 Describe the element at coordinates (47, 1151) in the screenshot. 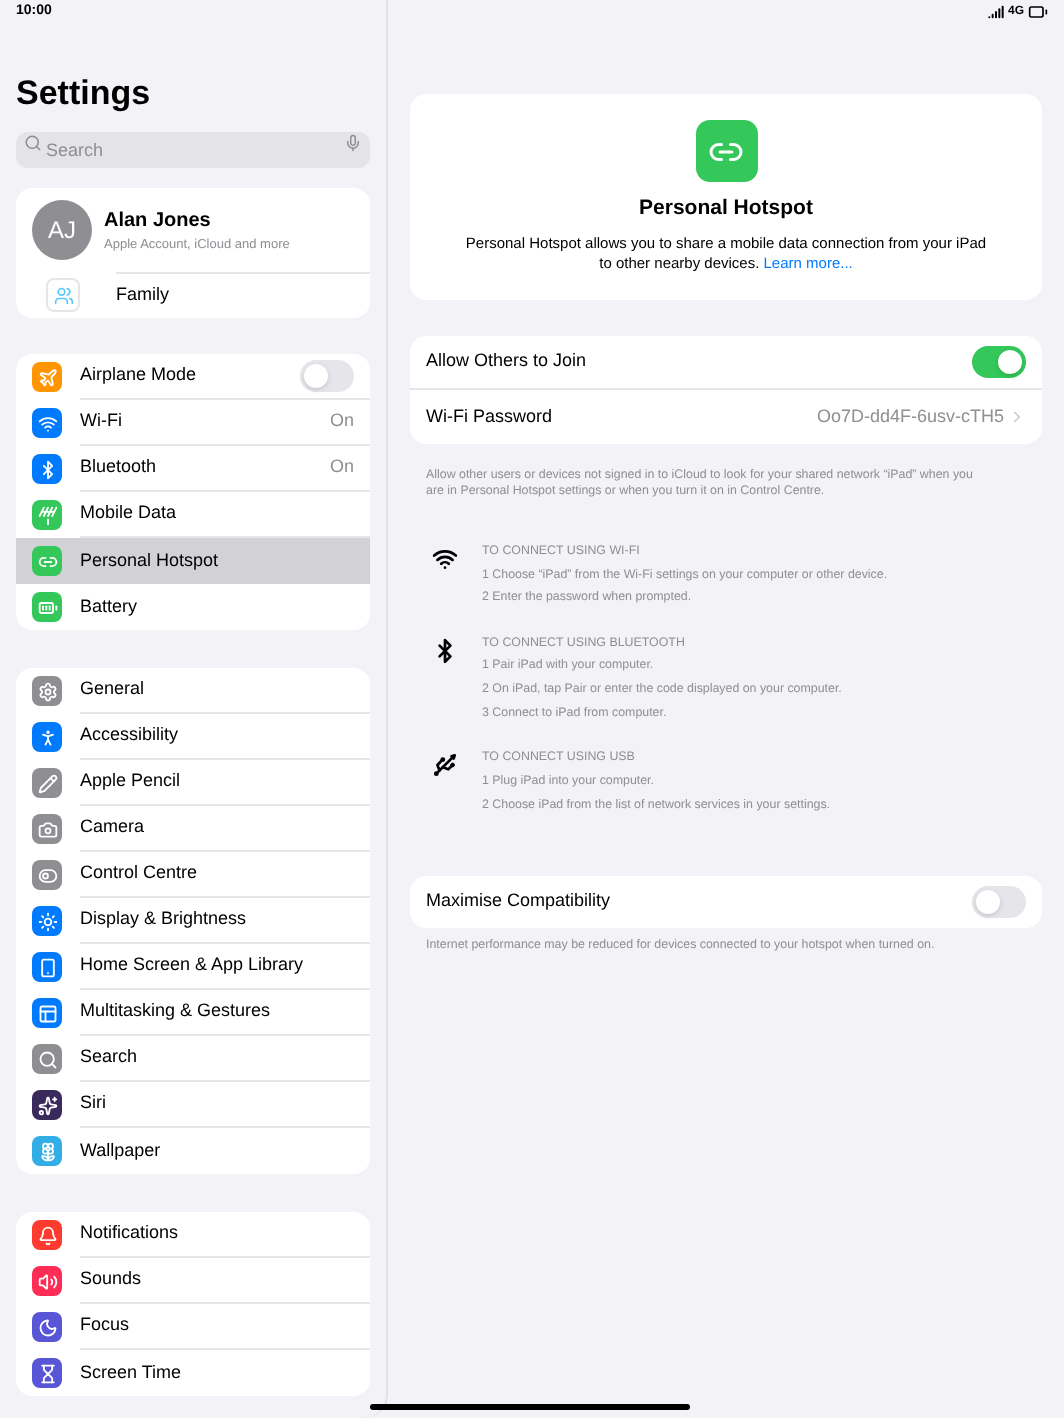

I see `flower-icon` at that location.